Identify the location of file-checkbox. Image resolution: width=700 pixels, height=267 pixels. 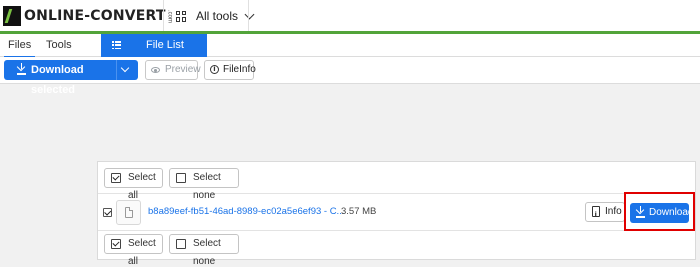
(107, 212).